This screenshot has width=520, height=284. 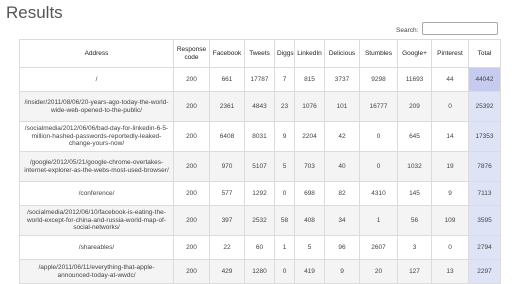 I want to click on googleplus-cell: 209, so click(x=414, y=106).